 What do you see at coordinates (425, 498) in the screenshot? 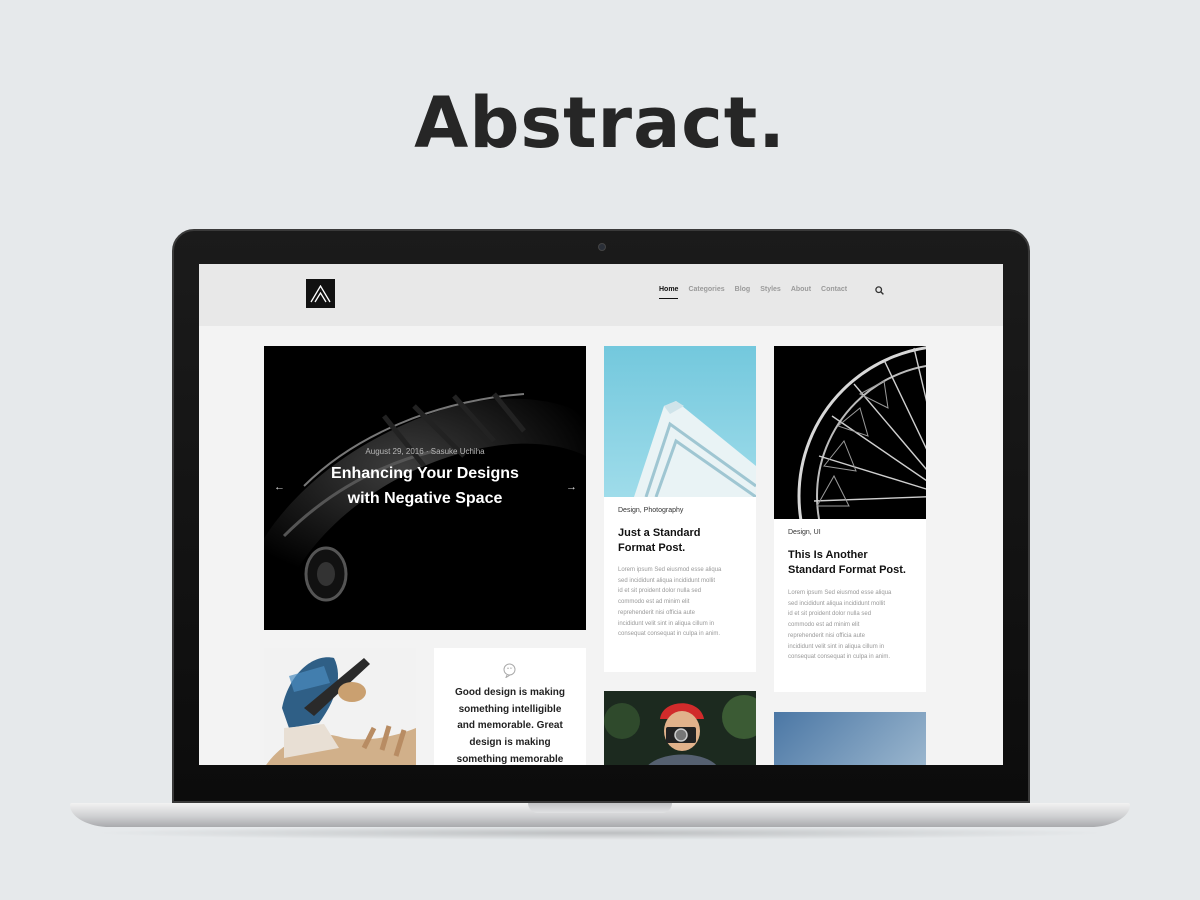
I see `featured-title-line2: with Negative Space` at bounding box center [425, 498].